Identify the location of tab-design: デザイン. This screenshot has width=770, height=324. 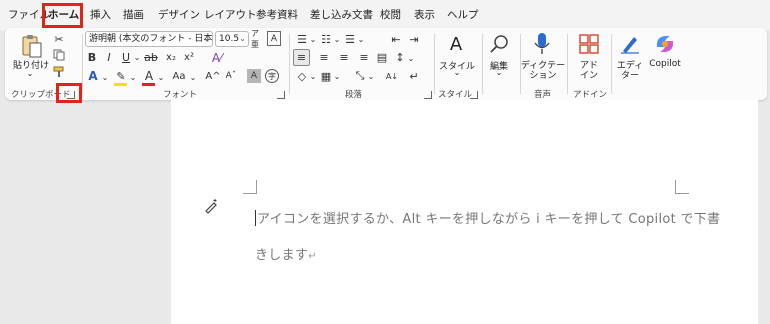
(179, 15).